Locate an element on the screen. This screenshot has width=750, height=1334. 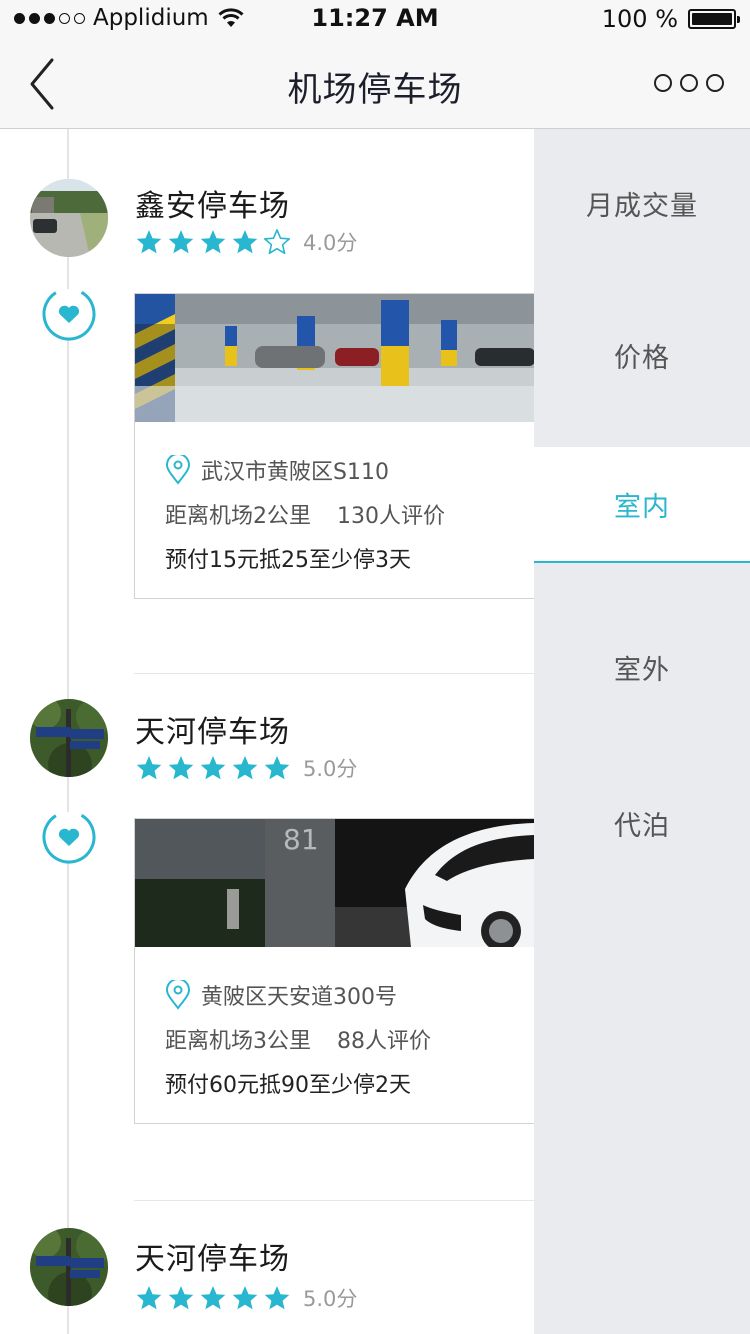
svg-text: 81 is located at coordinates (301, 839).